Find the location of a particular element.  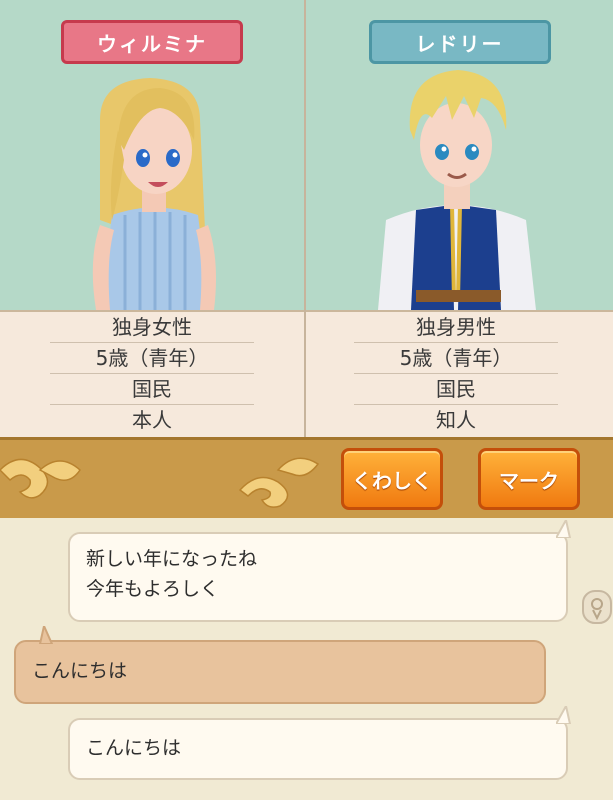

chat-text: 今年もよろしく is located at coordinates (153, 589).